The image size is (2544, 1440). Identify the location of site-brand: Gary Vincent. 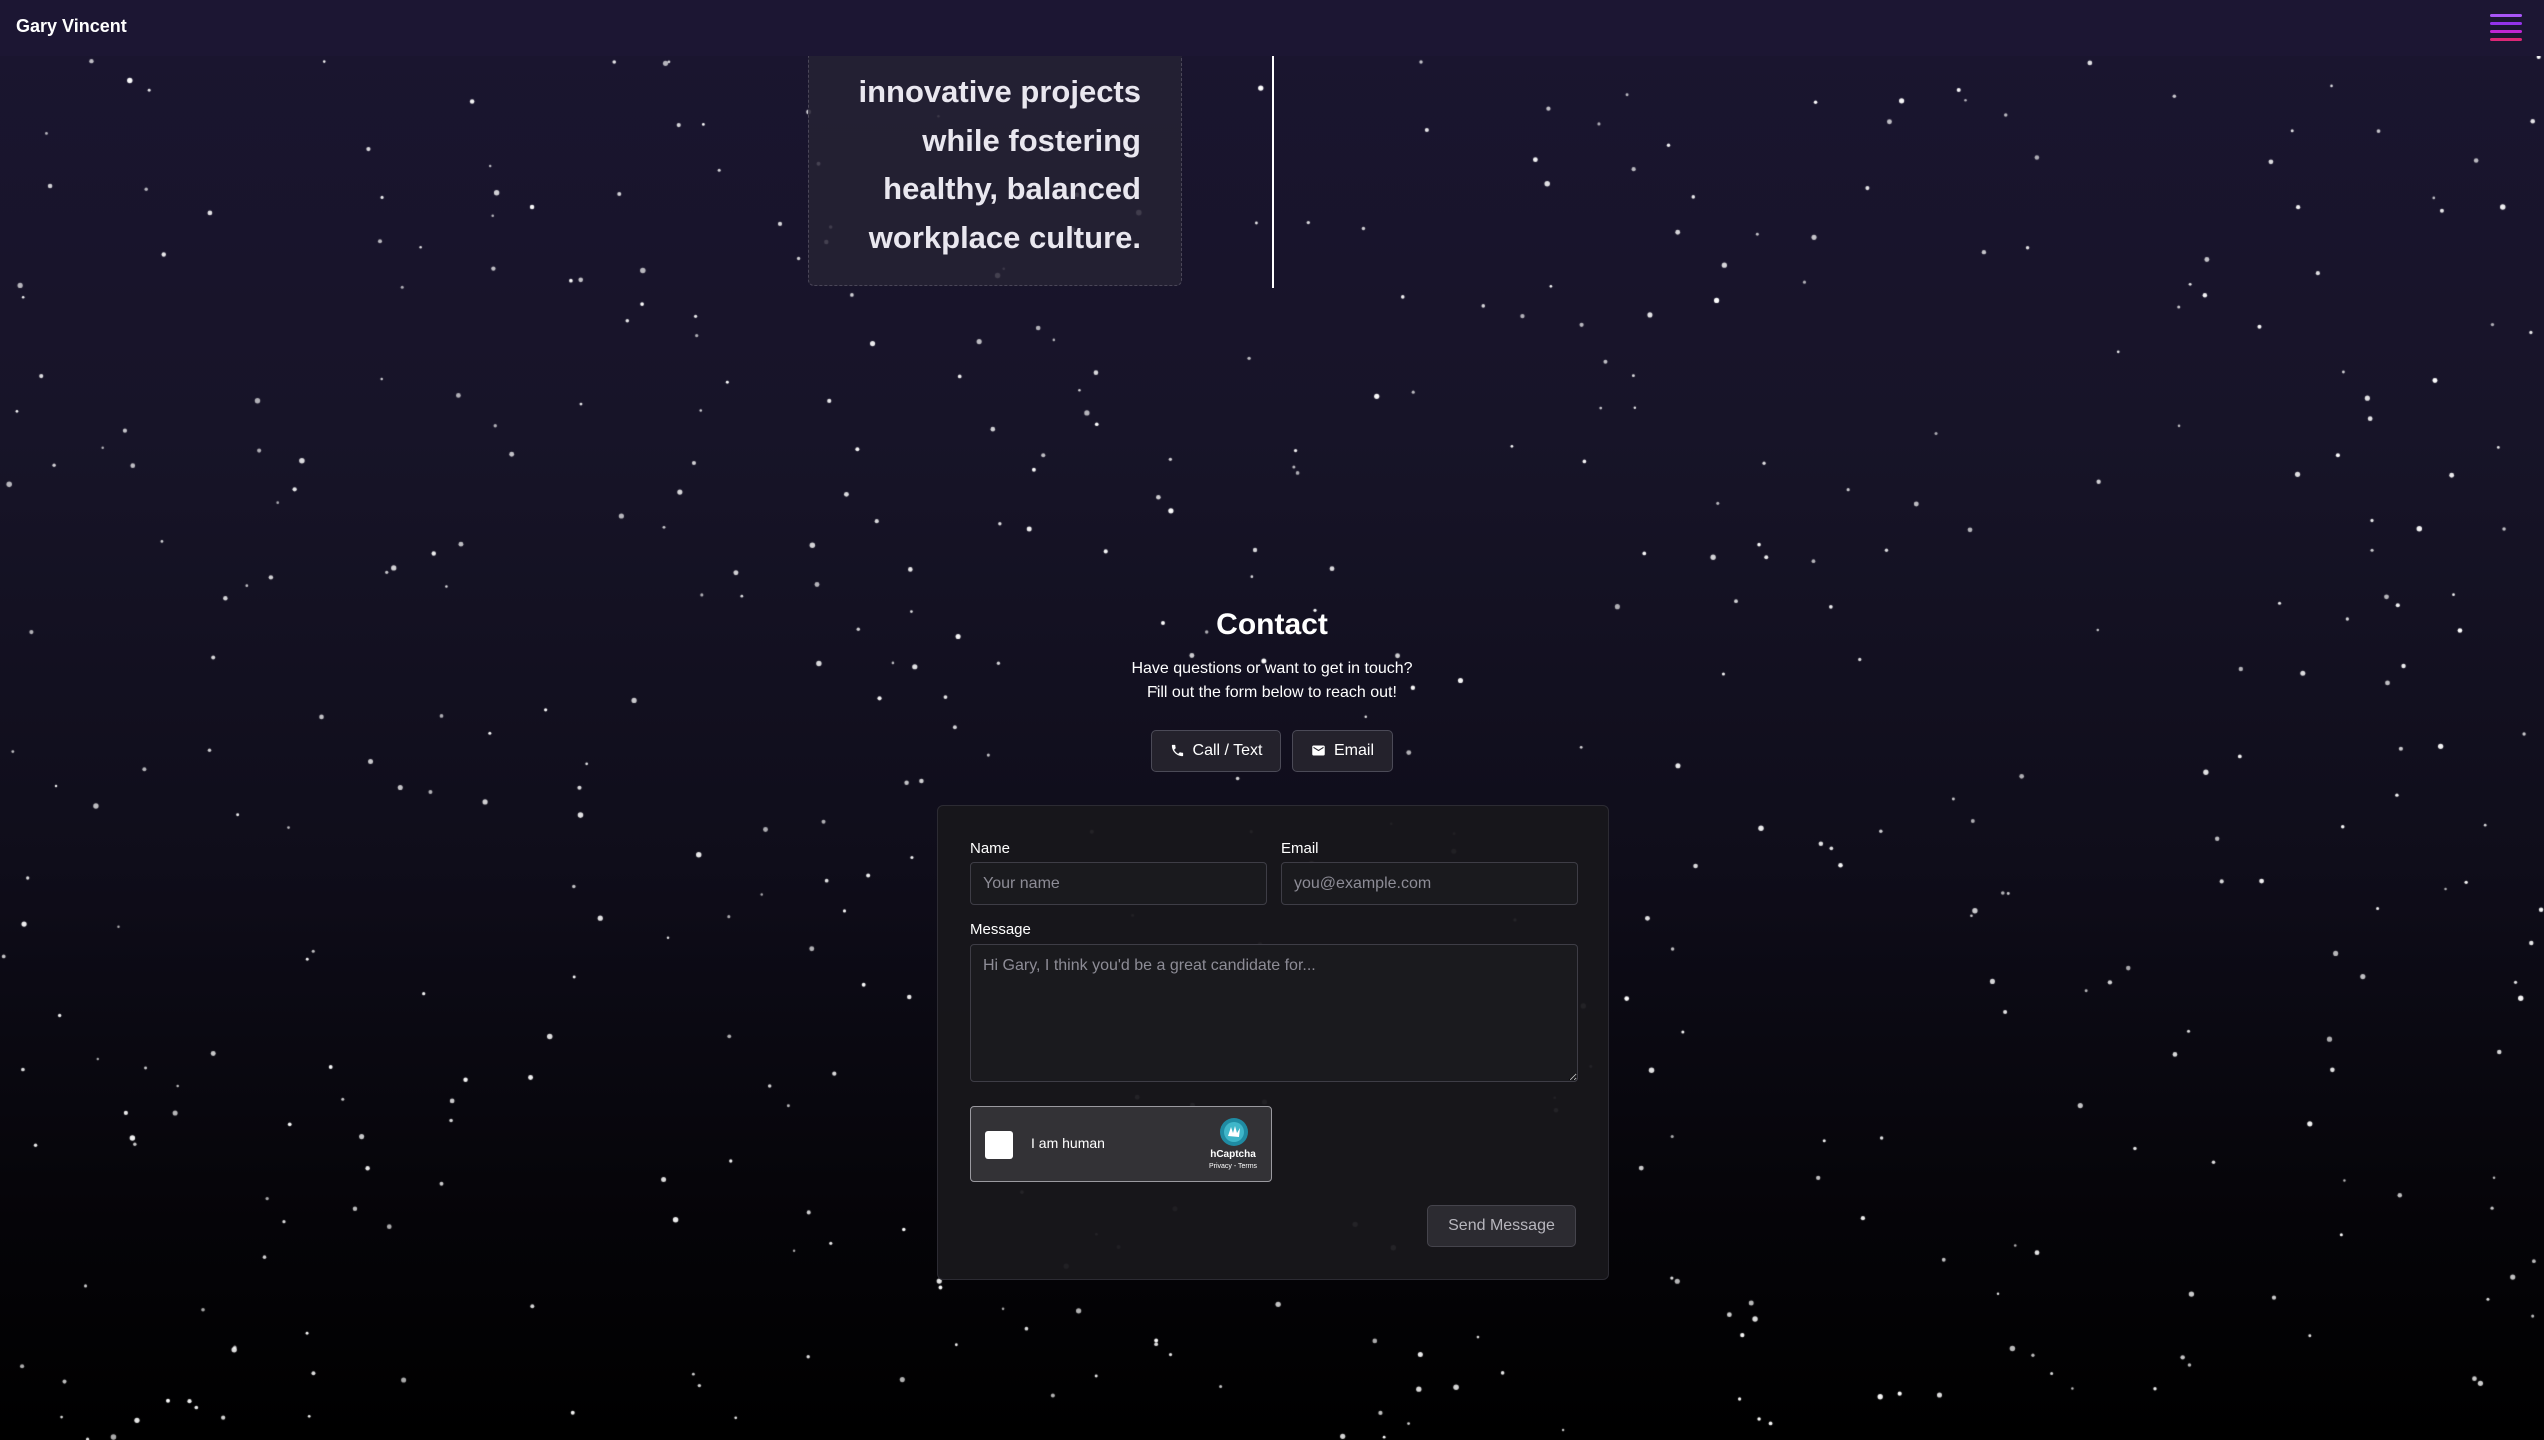
(71, 26).